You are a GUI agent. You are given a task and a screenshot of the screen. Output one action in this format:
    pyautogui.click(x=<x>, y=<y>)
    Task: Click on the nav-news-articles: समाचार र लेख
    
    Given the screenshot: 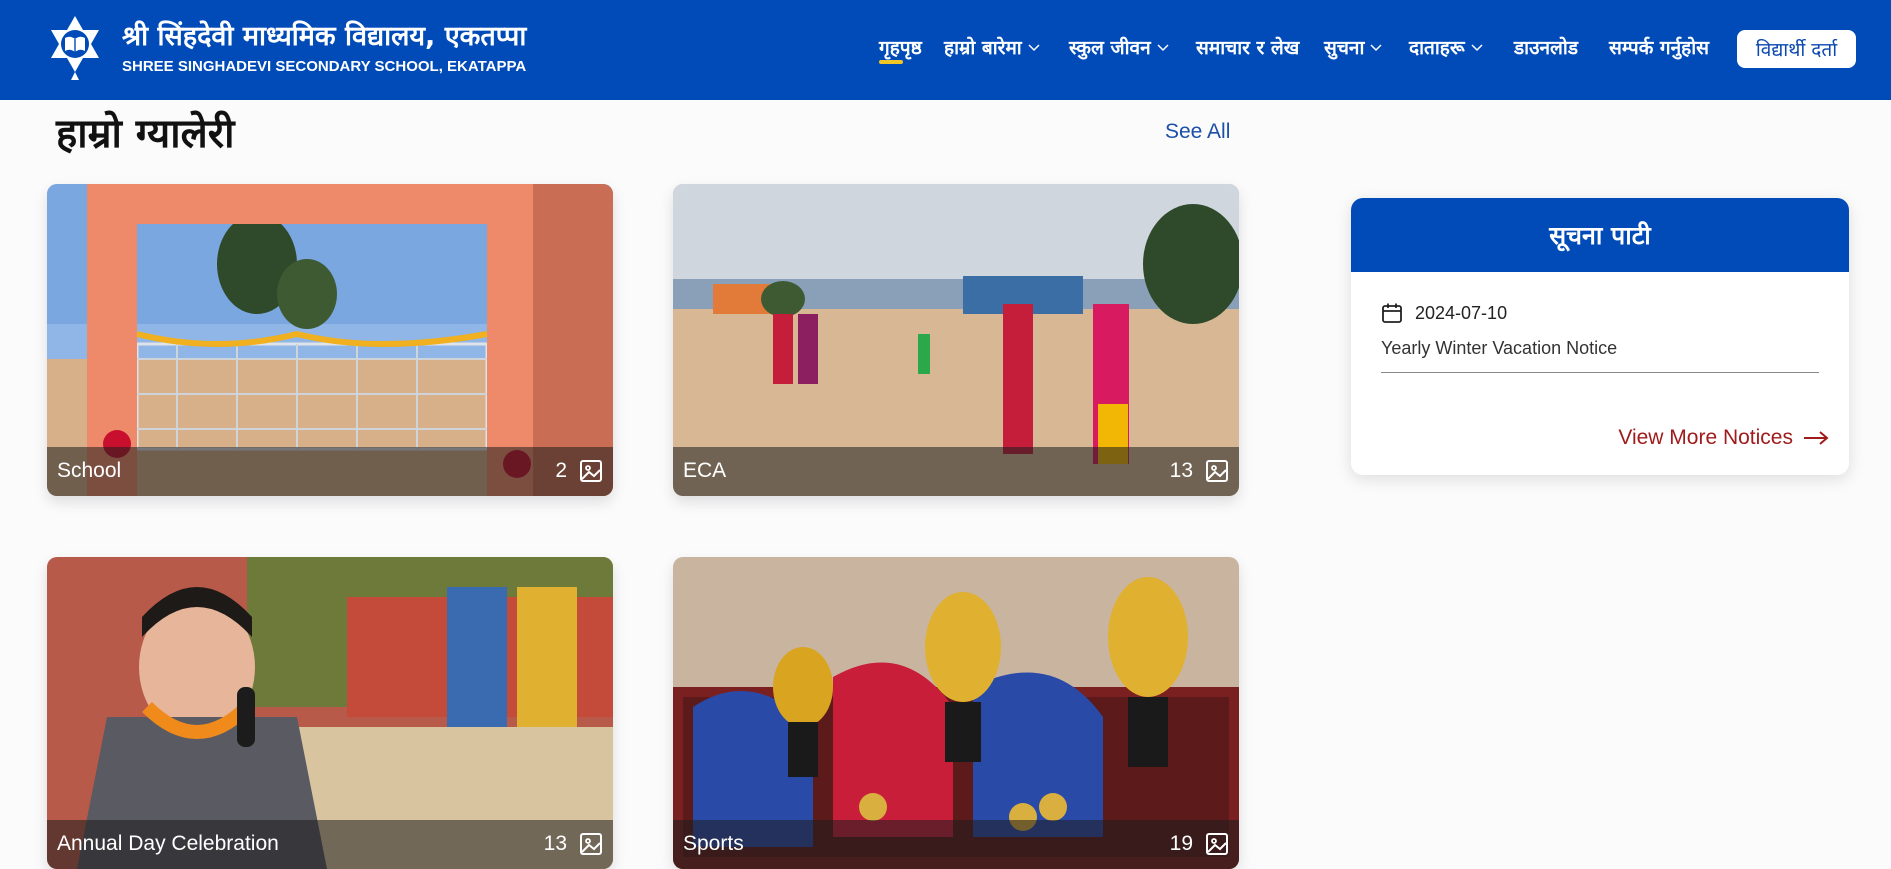 What is the action you would take?
    pyautogui.click(x=1247, y=47)
    